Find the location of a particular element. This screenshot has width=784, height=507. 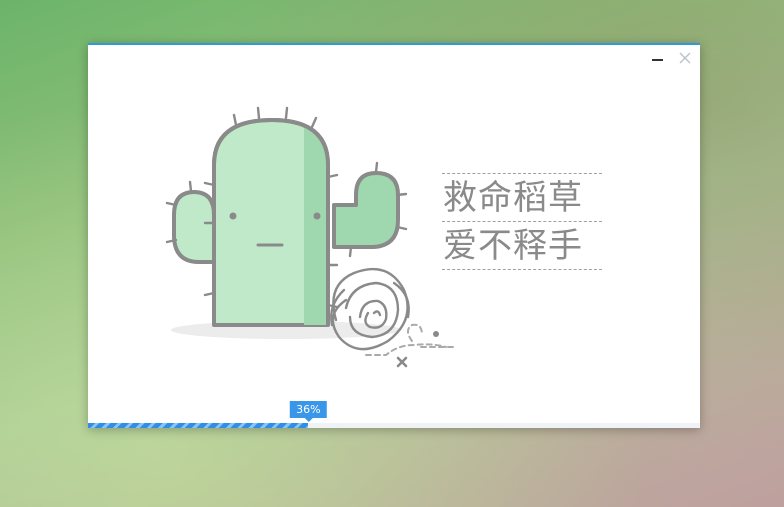

cactus-right-eye is located at coordinates (317, 216).